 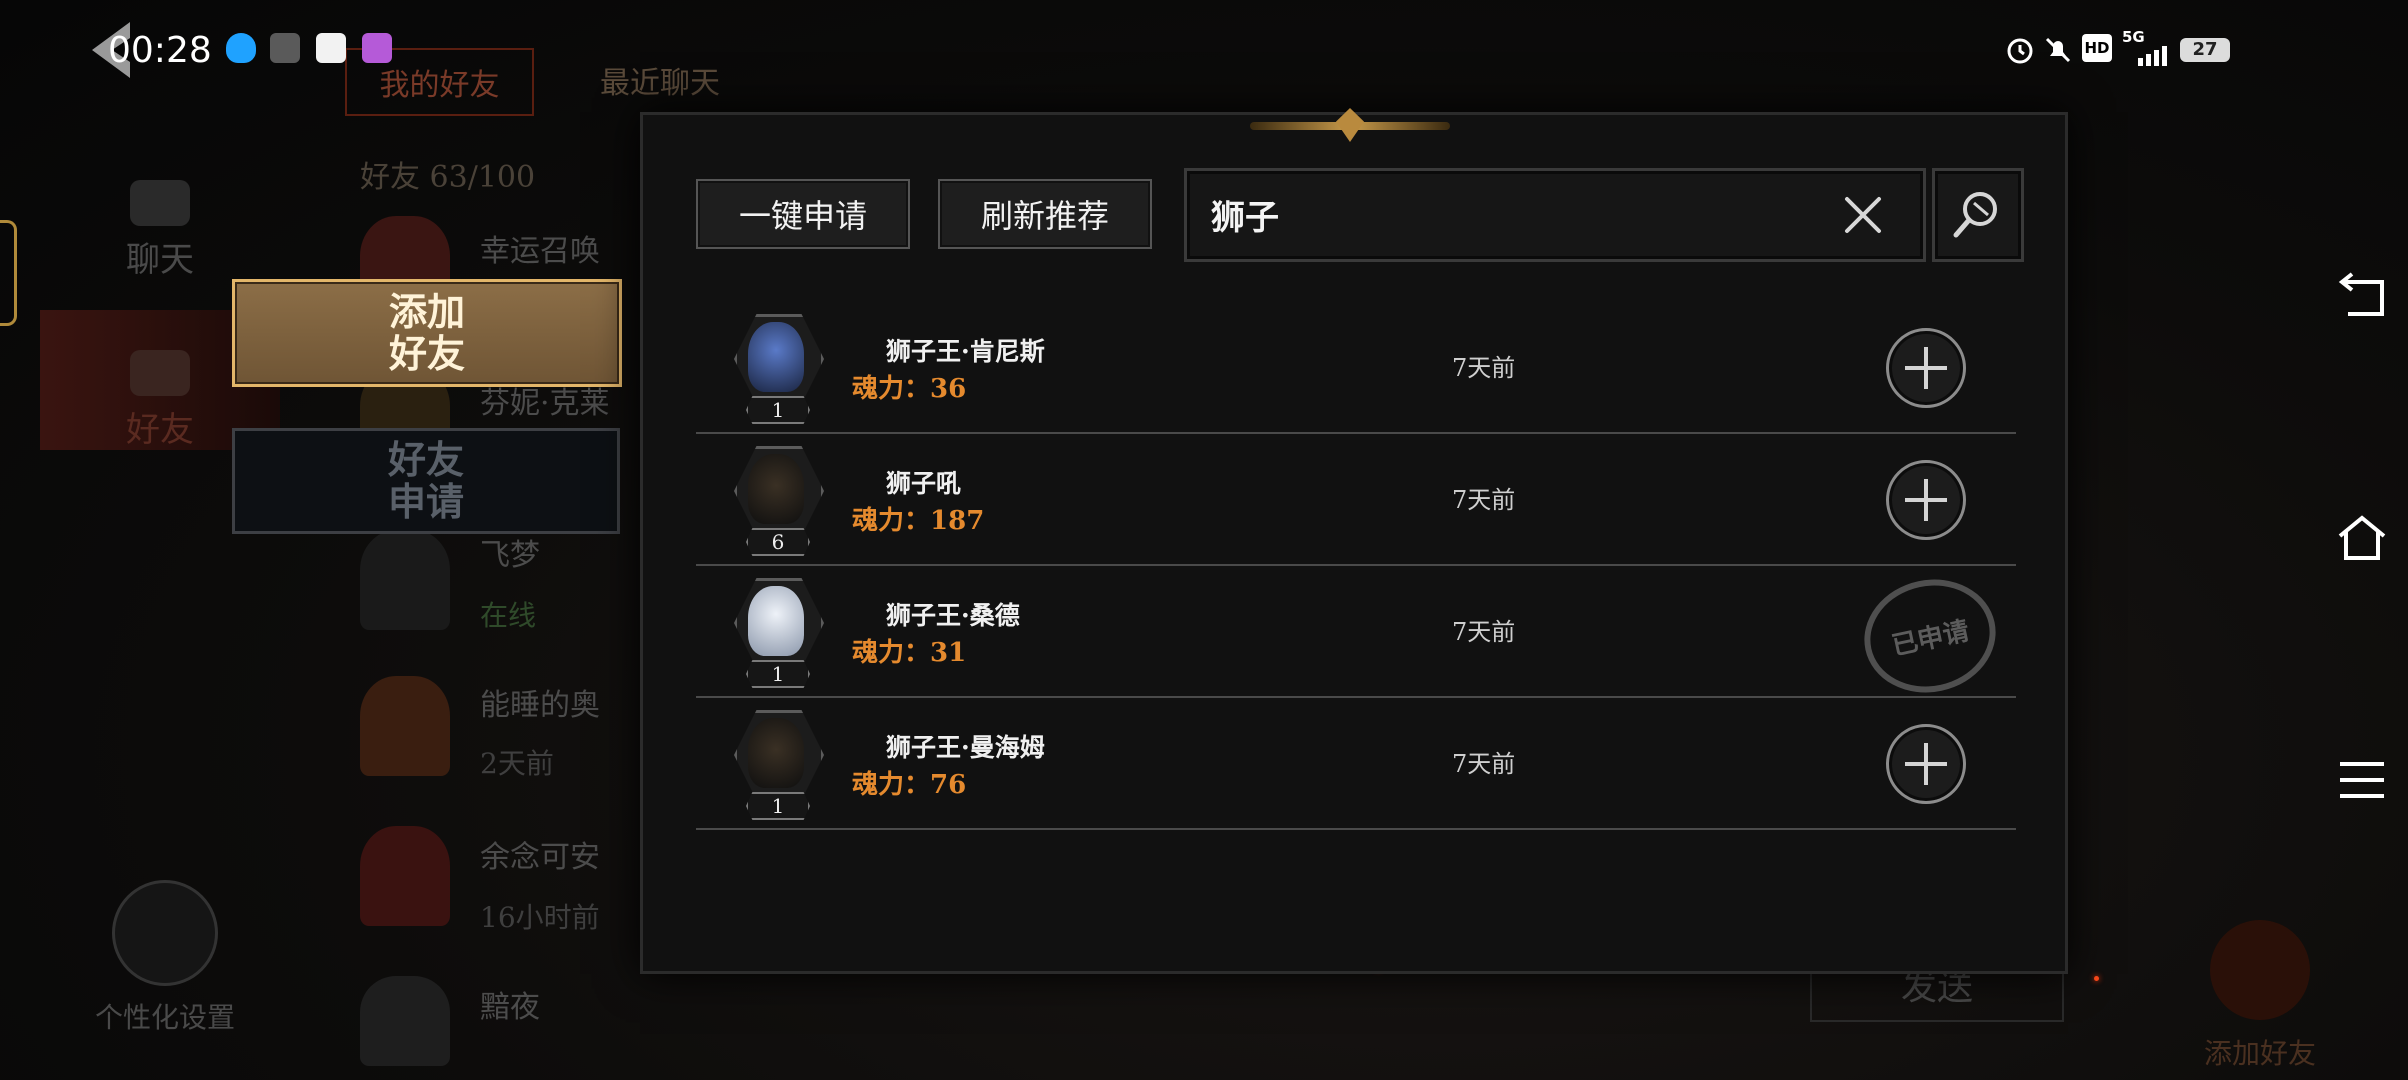 What do you see at coordinates (778, 542) in the screenshot?
I see `level-badge: 6` at bounding box center [778, 542].